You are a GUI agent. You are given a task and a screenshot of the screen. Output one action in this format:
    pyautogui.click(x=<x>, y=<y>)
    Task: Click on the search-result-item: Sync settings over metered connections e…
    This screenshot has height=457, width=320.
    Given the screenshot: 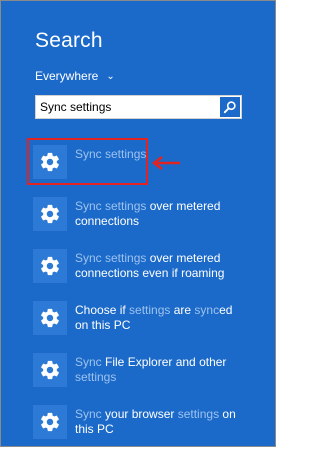 What is the action you would take?
    pyautogui.click(x=150, y=268)
    